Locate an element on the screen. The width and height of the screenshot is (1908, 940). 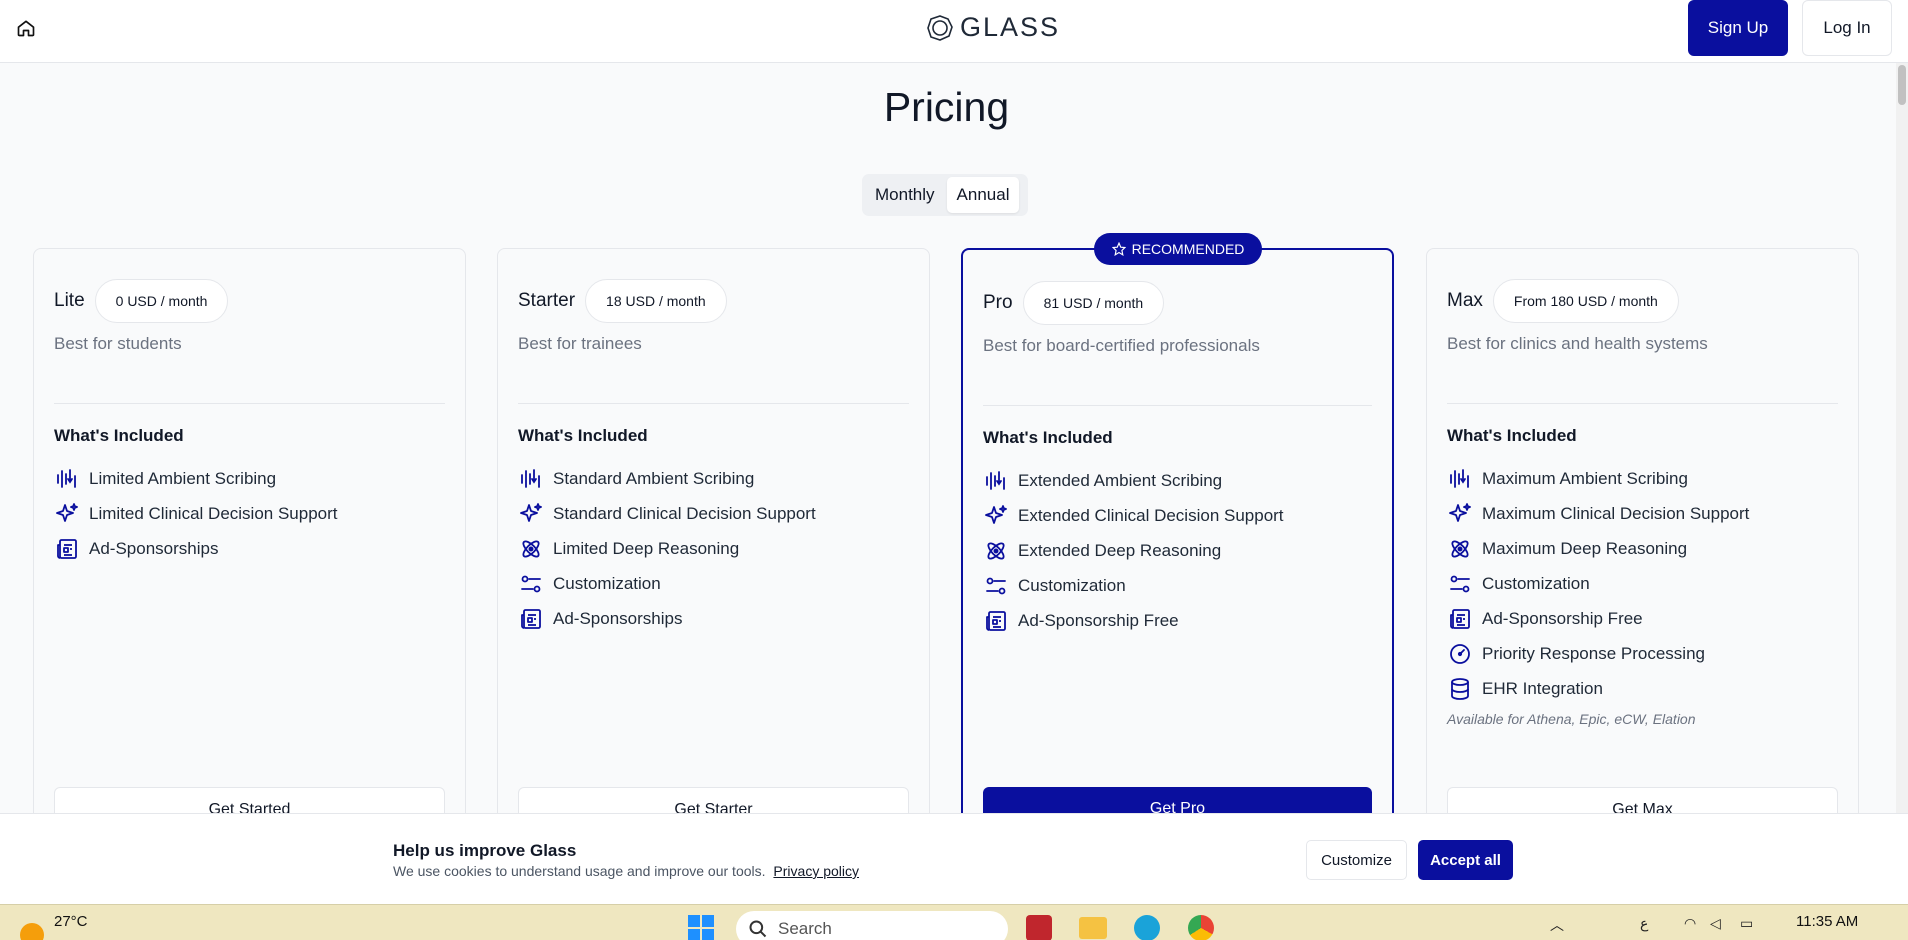
feature-label: Limited Clinical Decision Support is located at coordinates (213, 513).